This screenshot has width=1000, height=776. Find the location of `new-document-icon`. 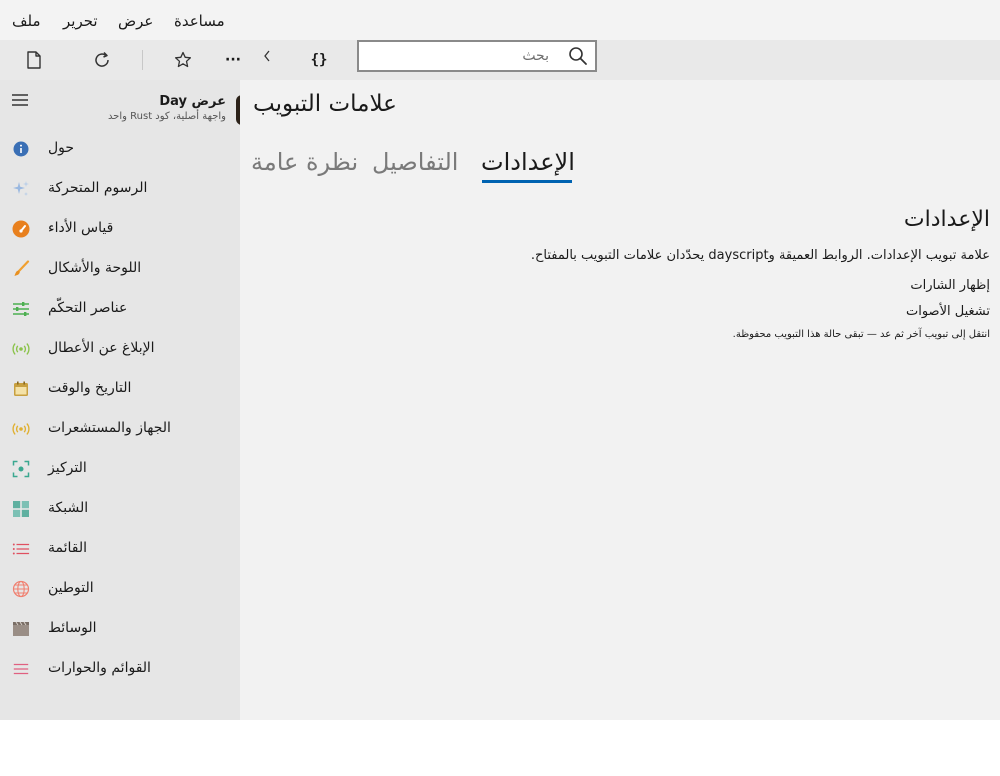

new-document-icon is located at coordinates (34, 60).